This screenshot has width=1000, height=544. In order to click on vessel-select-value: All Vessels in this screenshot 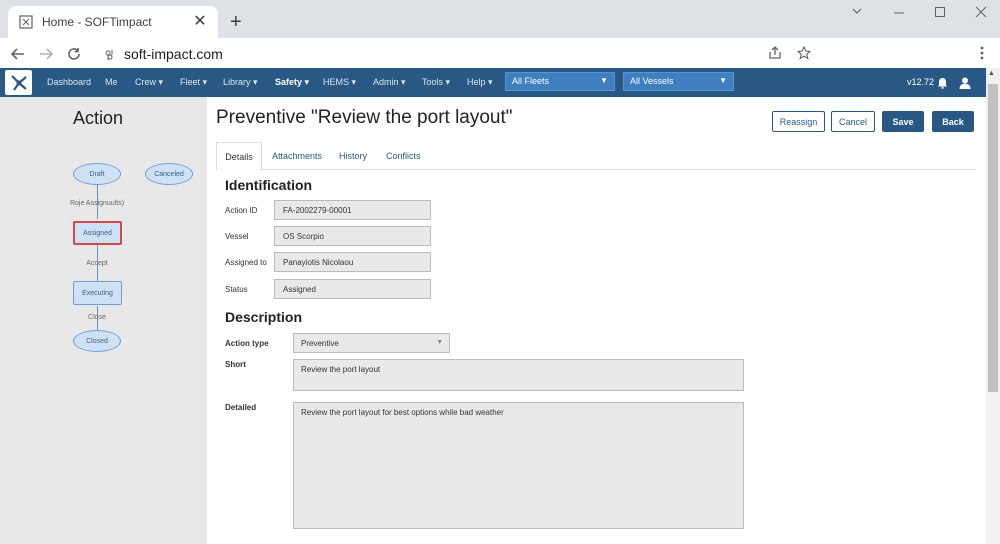, I will do `click(652, 81)`.